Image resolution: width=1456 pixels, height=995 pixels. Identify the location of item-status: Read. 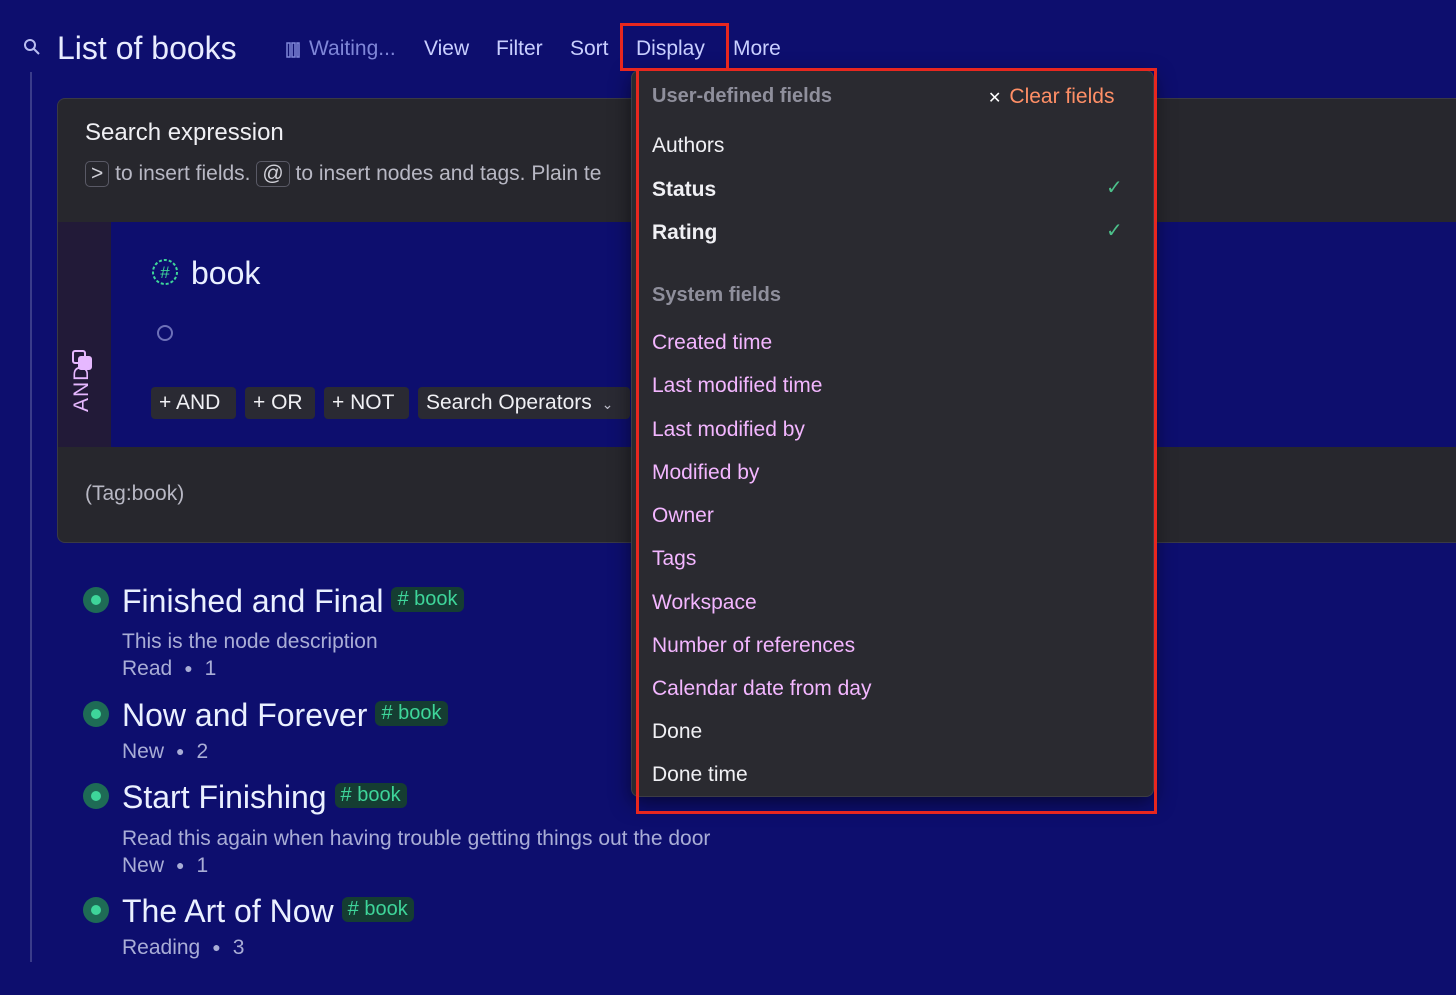
(147, 668).